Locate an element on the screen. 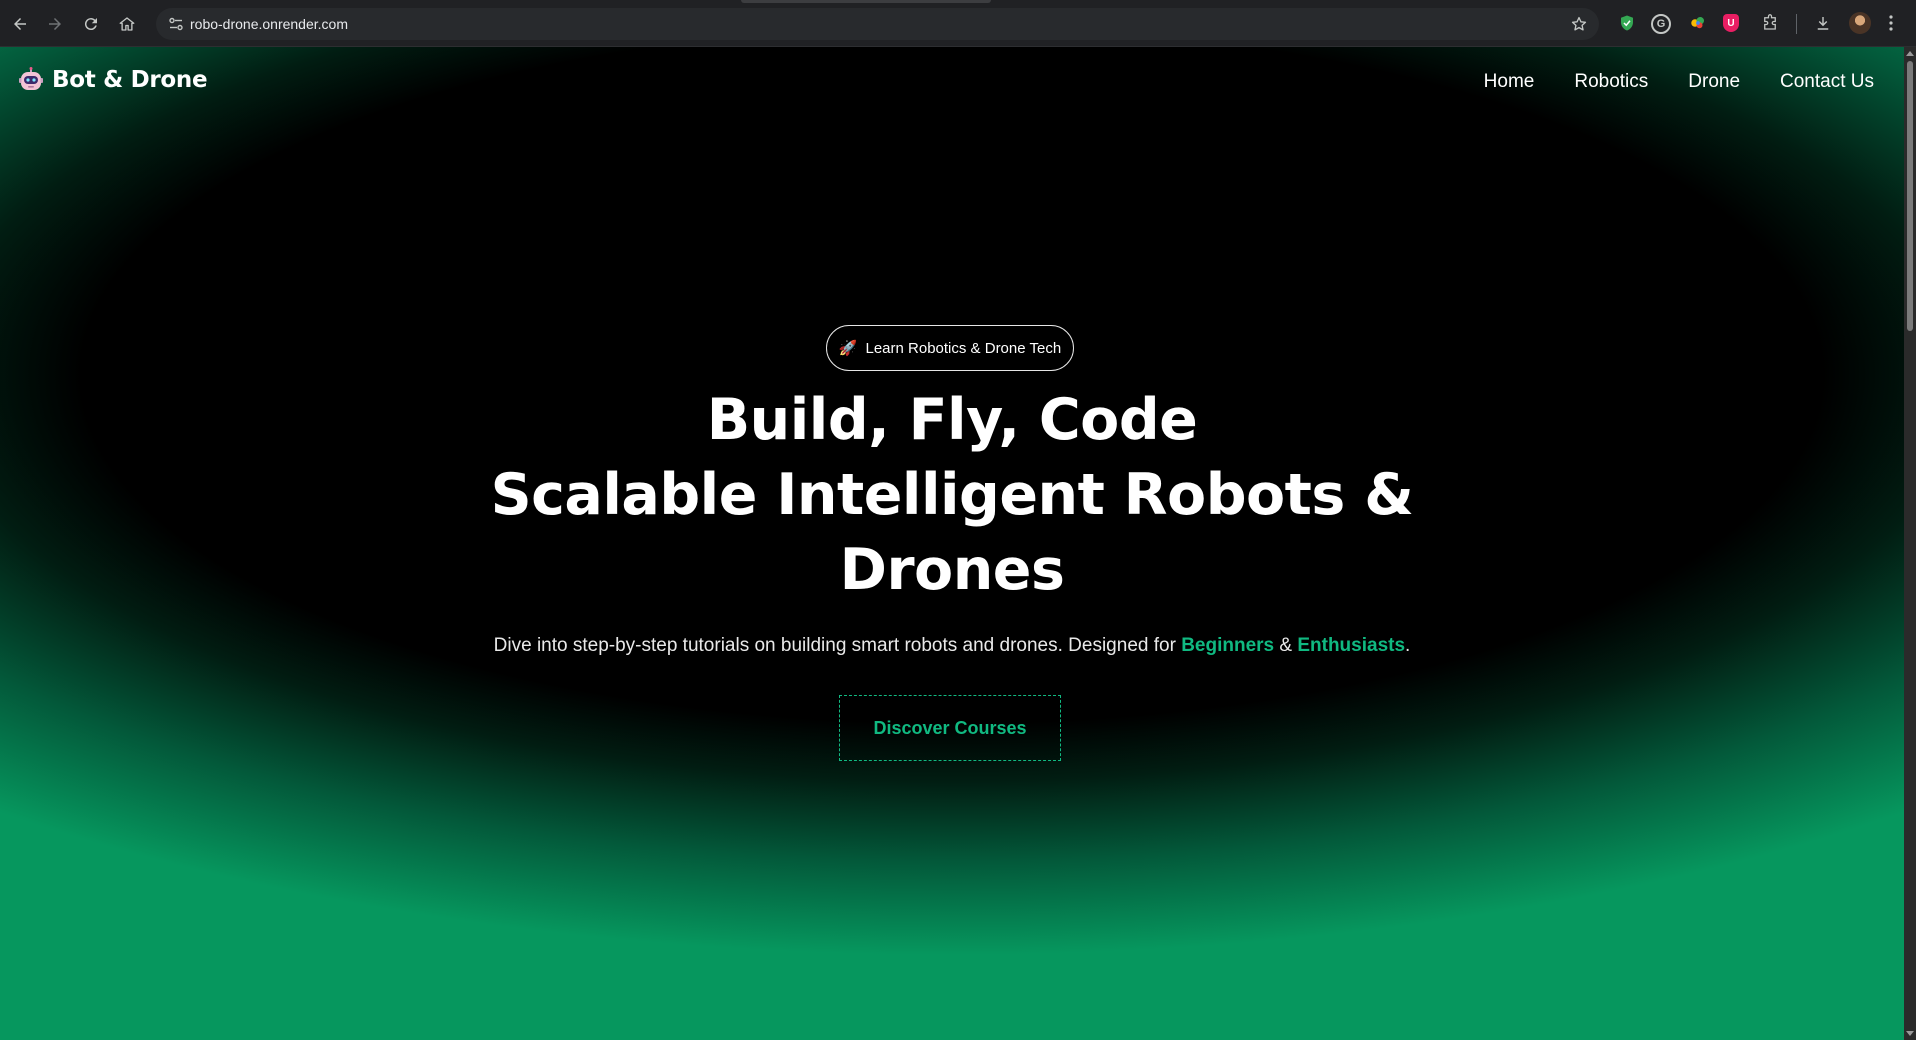  subtitle-ampersand: & is located at coordinates (1286, 645).